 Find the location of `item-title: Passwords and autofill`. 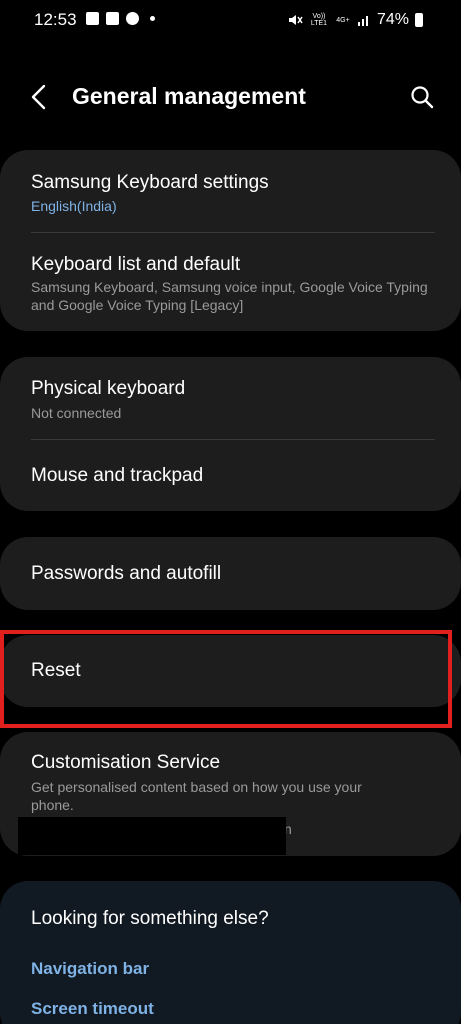

item-title: Passwords and autofill is located at coordinates (126, 573).